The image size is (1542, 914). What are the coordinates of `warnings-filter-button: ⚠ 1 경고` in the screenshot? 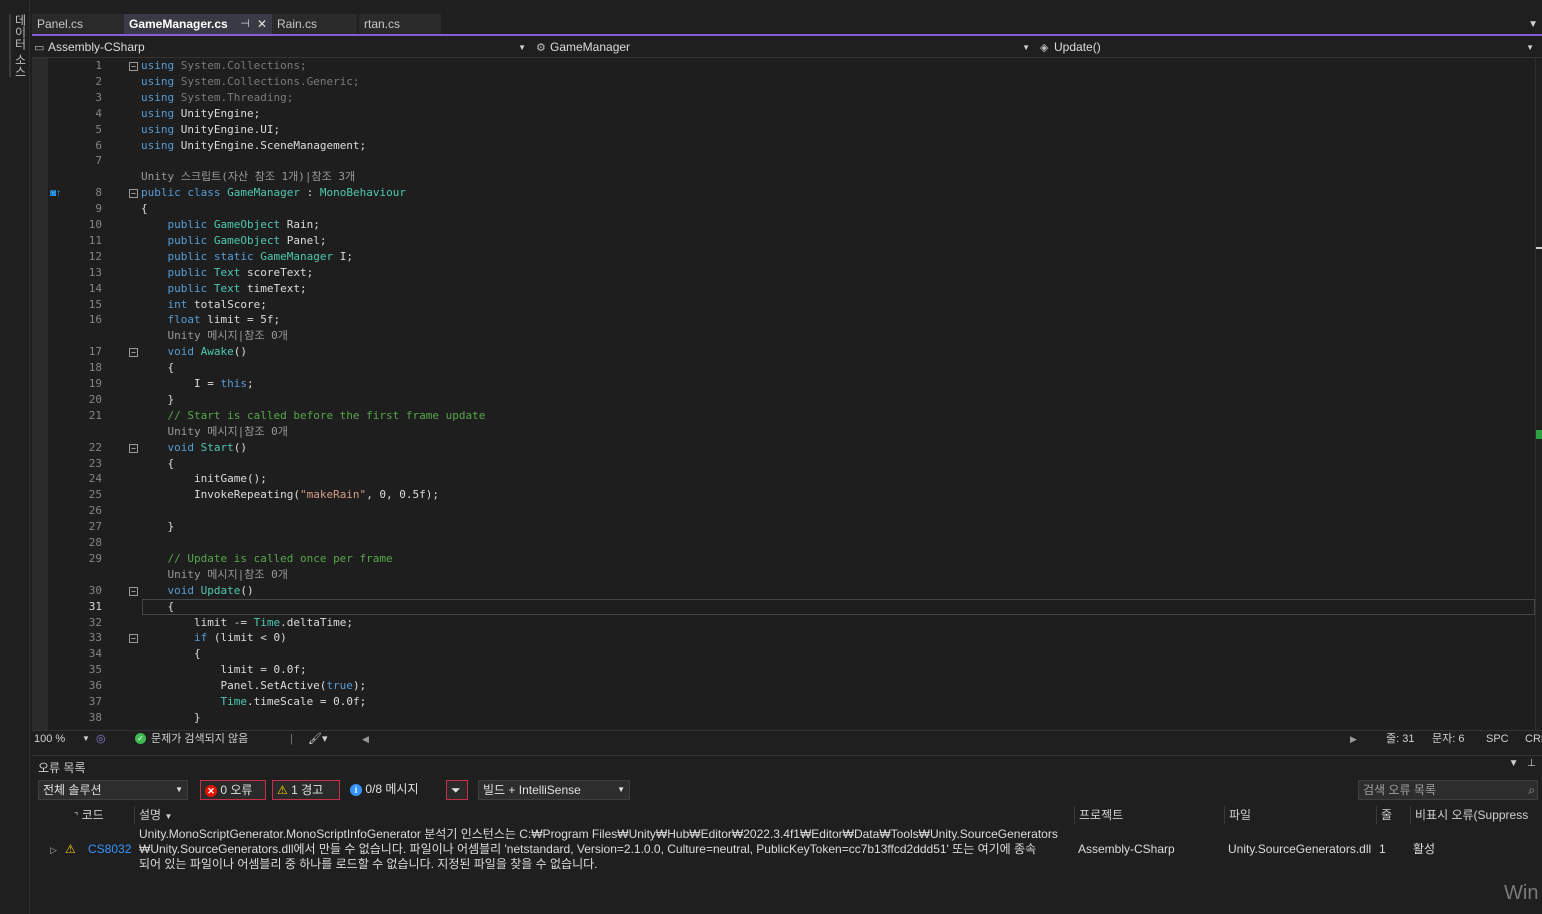 It's located at (306, 790).